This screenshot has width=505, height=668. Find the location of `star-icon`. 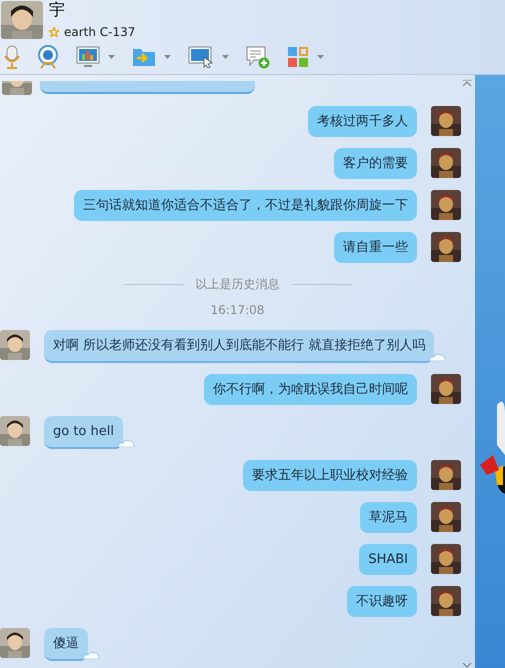

star-icon is located at coordinates (54, 32).